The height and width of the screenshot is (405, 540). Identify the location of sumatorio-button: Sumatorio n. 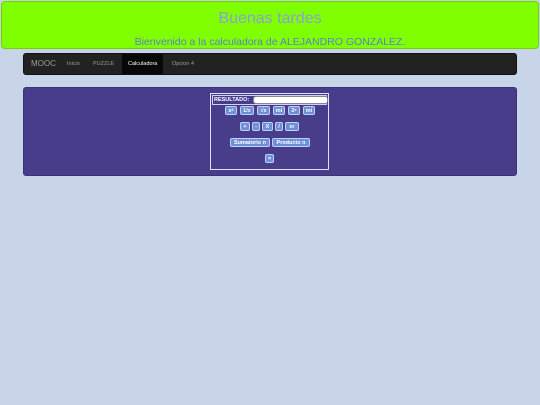
(250, 142).